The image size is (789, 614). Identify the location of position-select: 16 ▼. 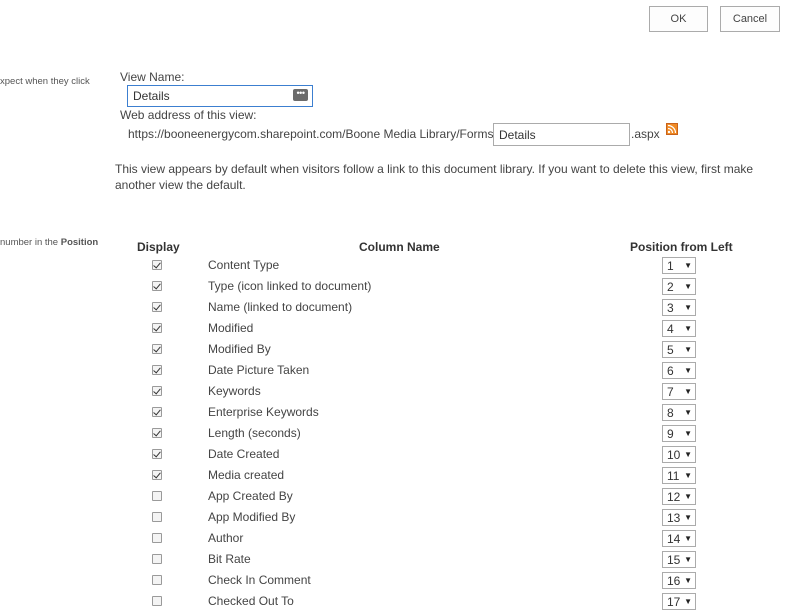
(679, 580).